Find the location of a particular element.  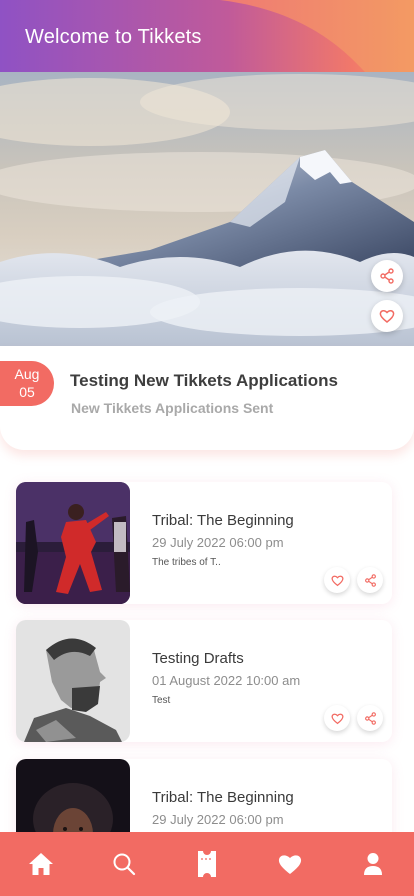

search-icon is located at coordinates (124, 864).